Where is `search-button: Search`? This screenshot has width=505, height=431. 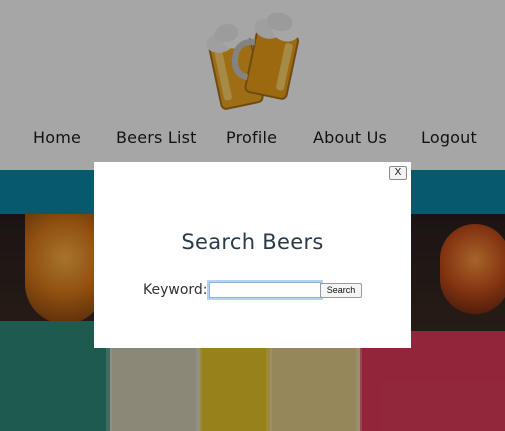
search-button: Search is located at coordinates (341, 290).